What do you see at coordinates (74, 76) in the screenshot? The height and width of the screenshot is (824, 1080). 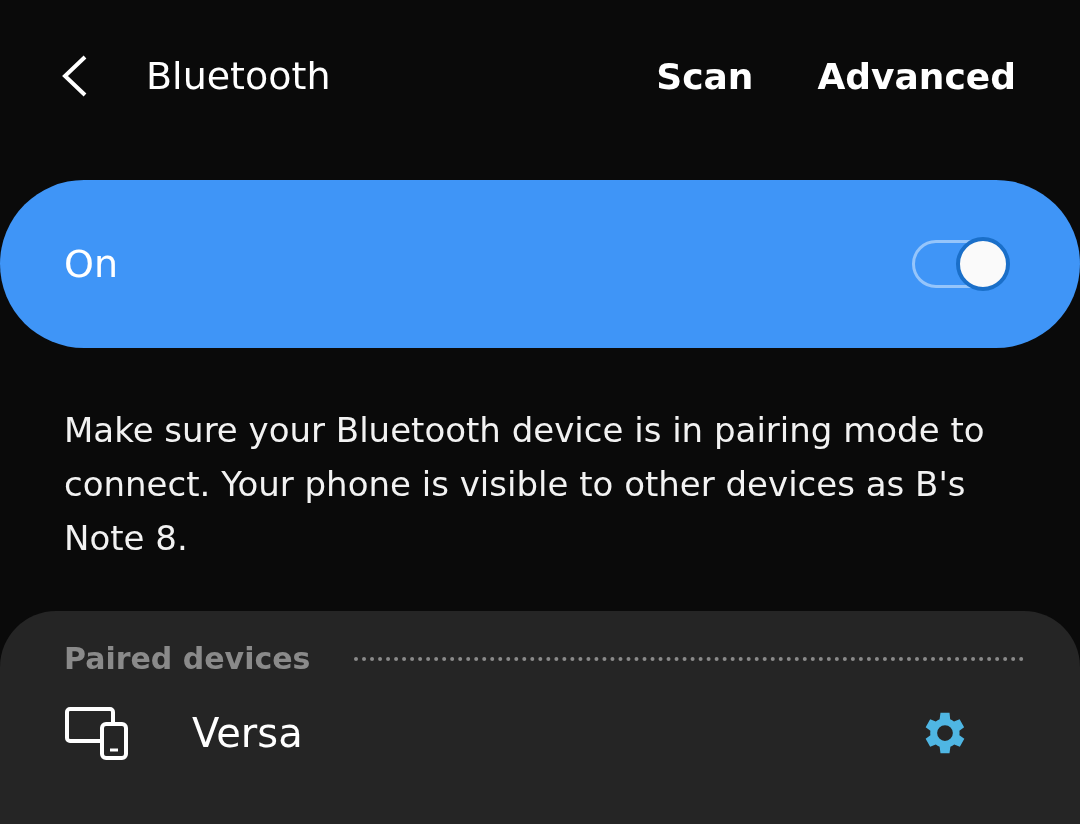 I see `back-icon` at bounding box center [74, 76].